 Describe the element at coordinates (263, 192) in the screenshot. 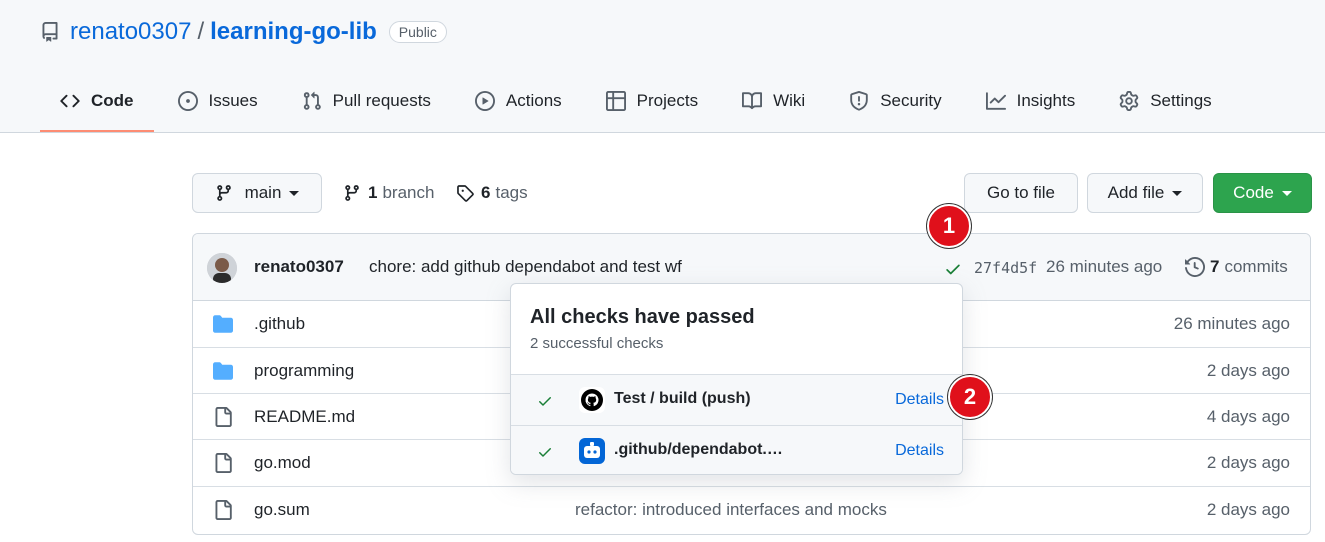

I see `branch-name: main` at that location.